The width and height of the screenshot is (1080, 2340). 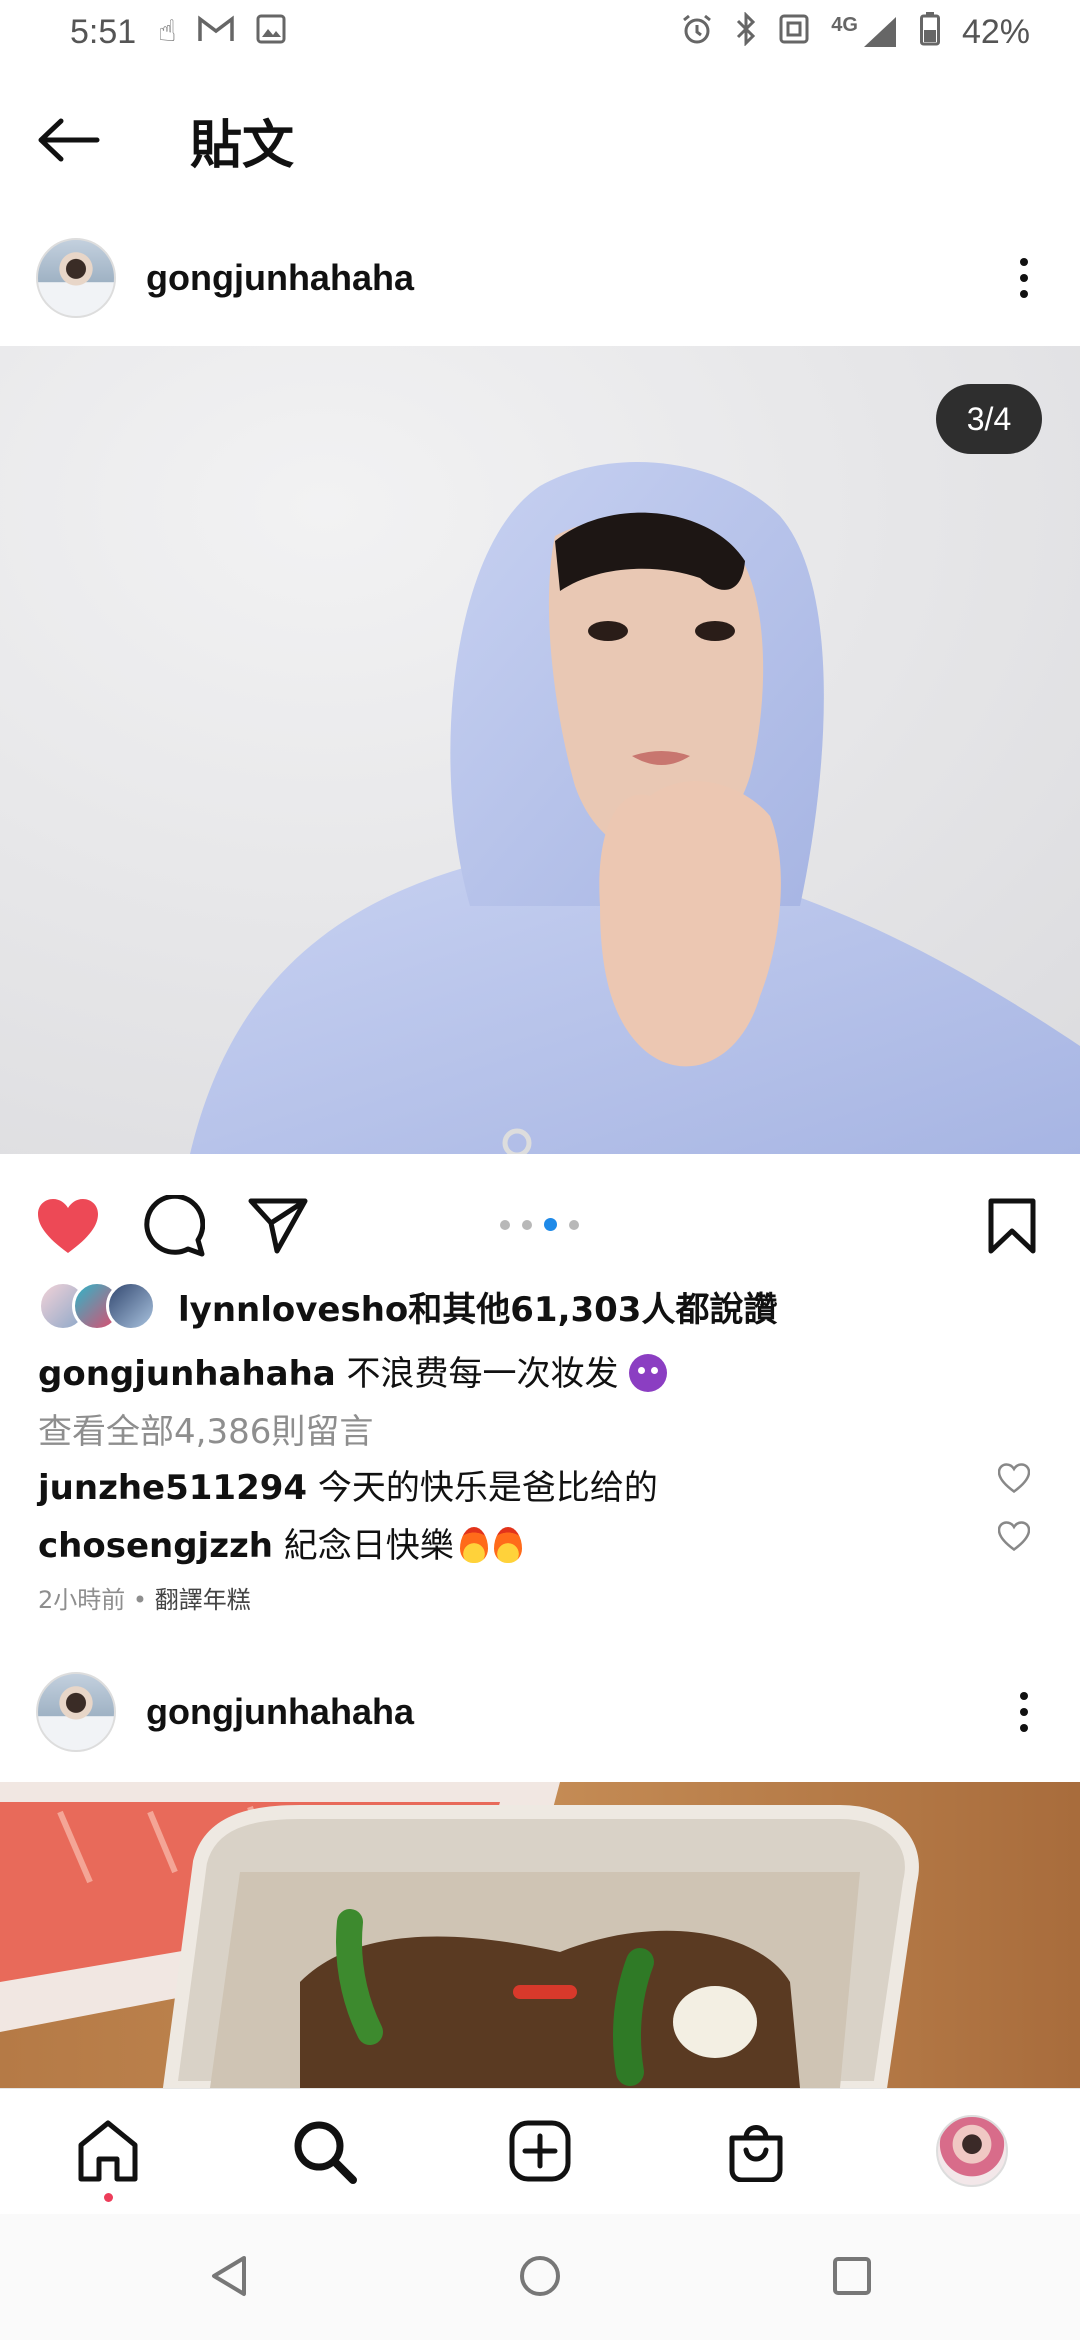 I want to click on signal-4g-icon: 4G, so click(x=864, y=32).